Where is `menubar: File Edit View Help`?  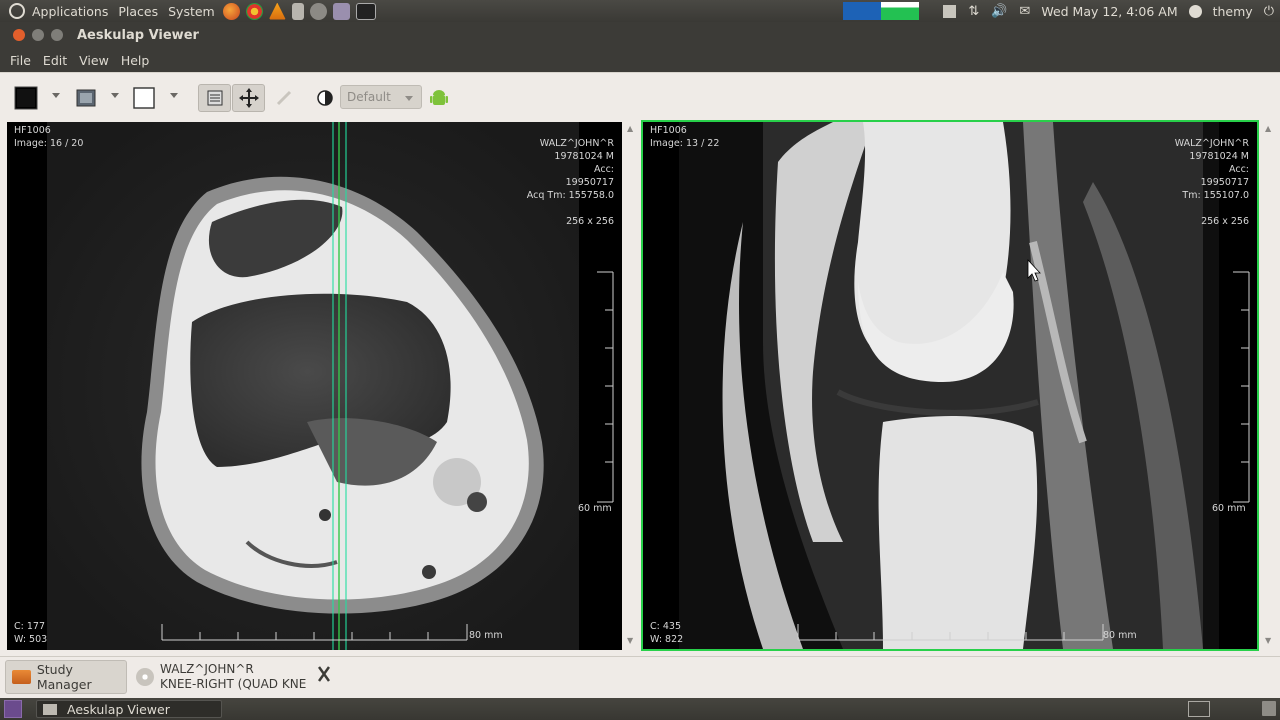 menubar: File Edit View Help is located at coordinates (640, 60).